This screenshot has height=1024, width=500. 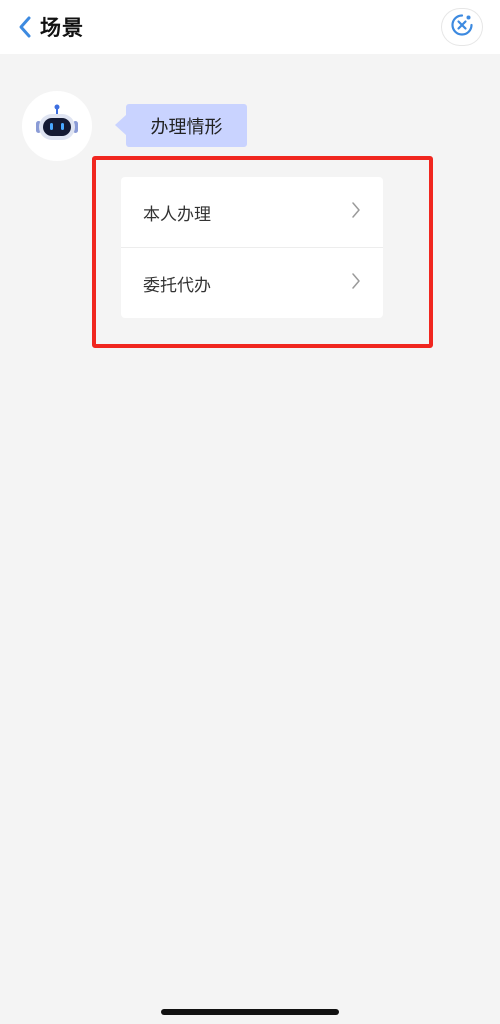 I want to click on robot-icon, so click(x=57, y=126).